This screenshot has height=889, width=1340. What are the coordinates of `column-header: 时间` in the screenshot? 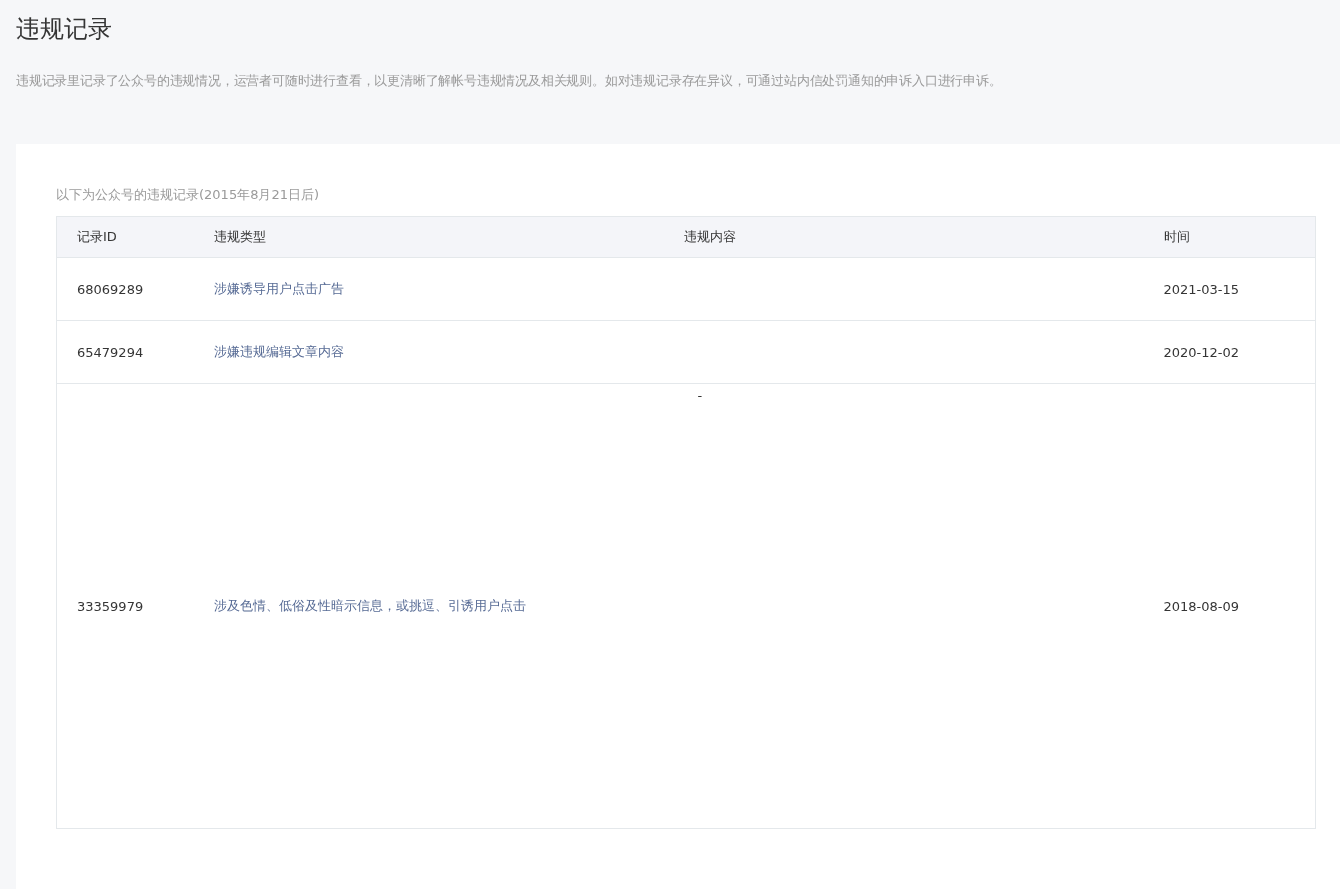 It's located at (1176, 236).